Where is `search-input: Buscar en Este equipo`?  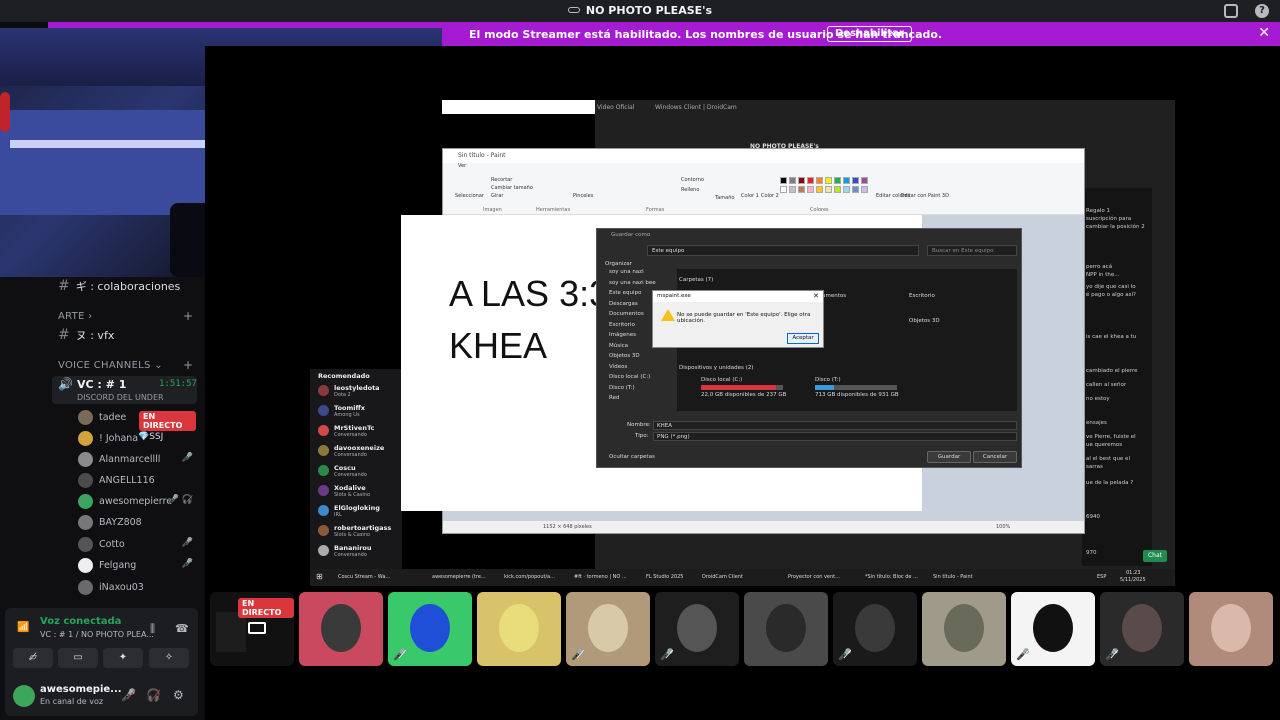 search-input: Buscar en Este equipo is located at coordinates (972, 250).